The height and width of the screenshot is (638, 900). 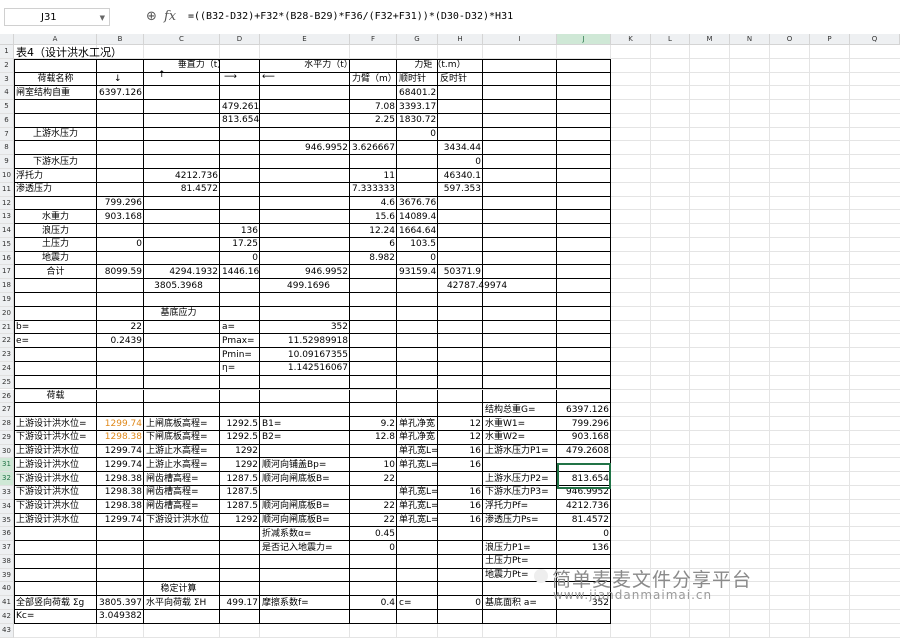 What do you see at coordinates (584, 452) in the screenshot?
I see `cell-j30: 479.2608` at bounding box center [584, 452].